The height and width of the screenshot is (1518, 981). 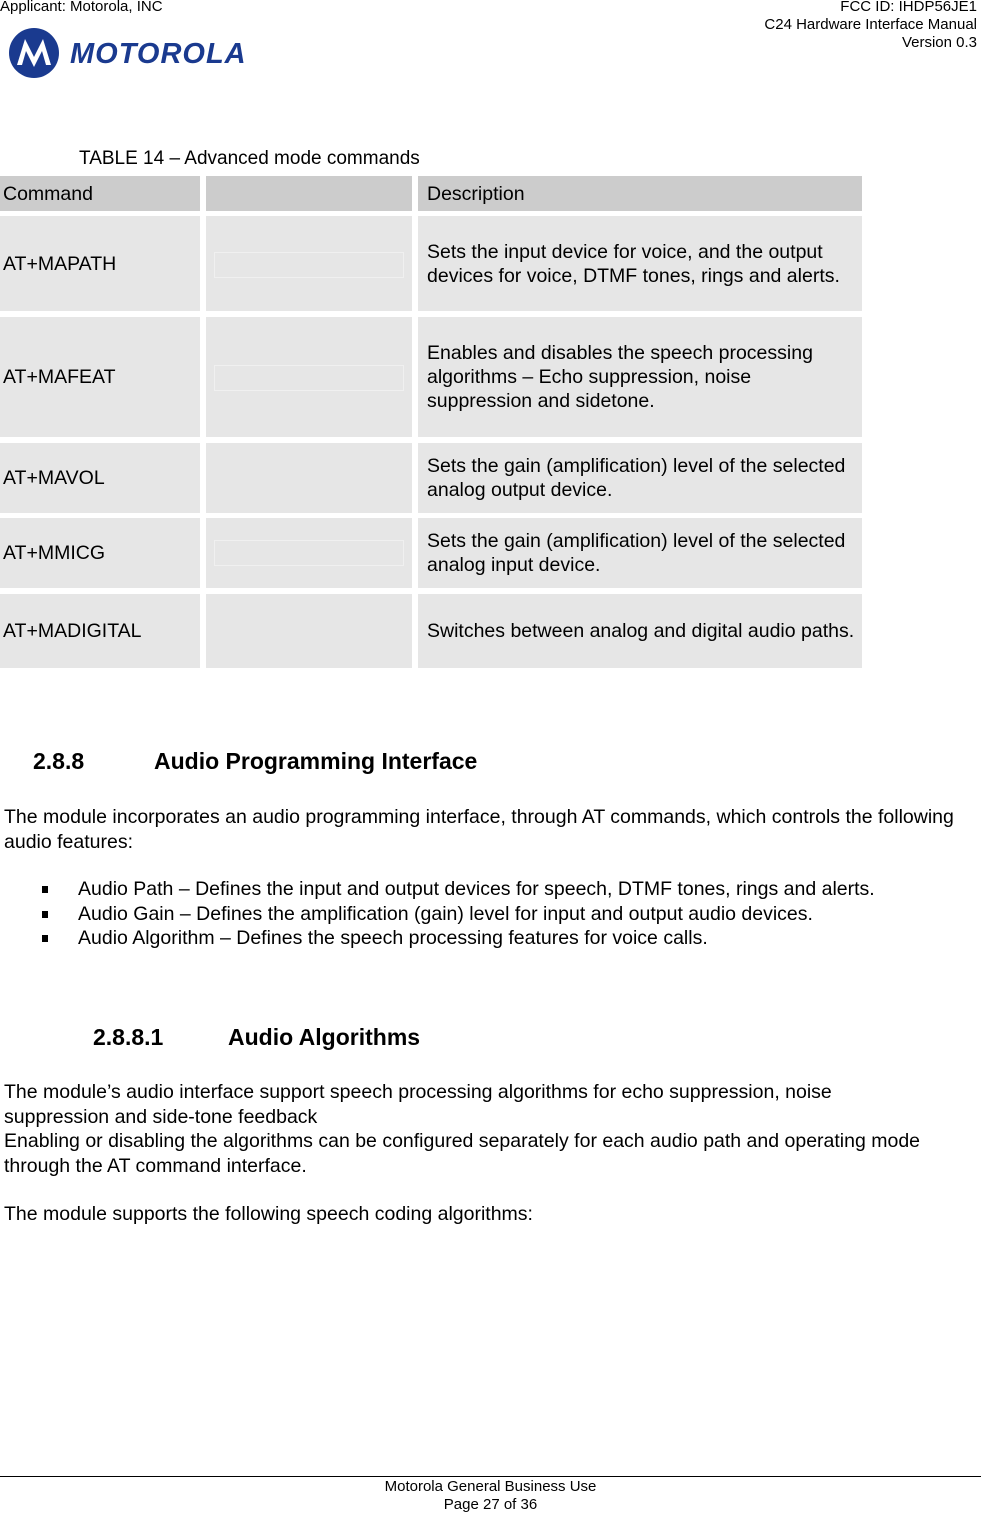 What do you see at coordinates (100, 553) in the screenshot?
I see `command-cell: AT+MMICG` at bounding box center [100, 553].